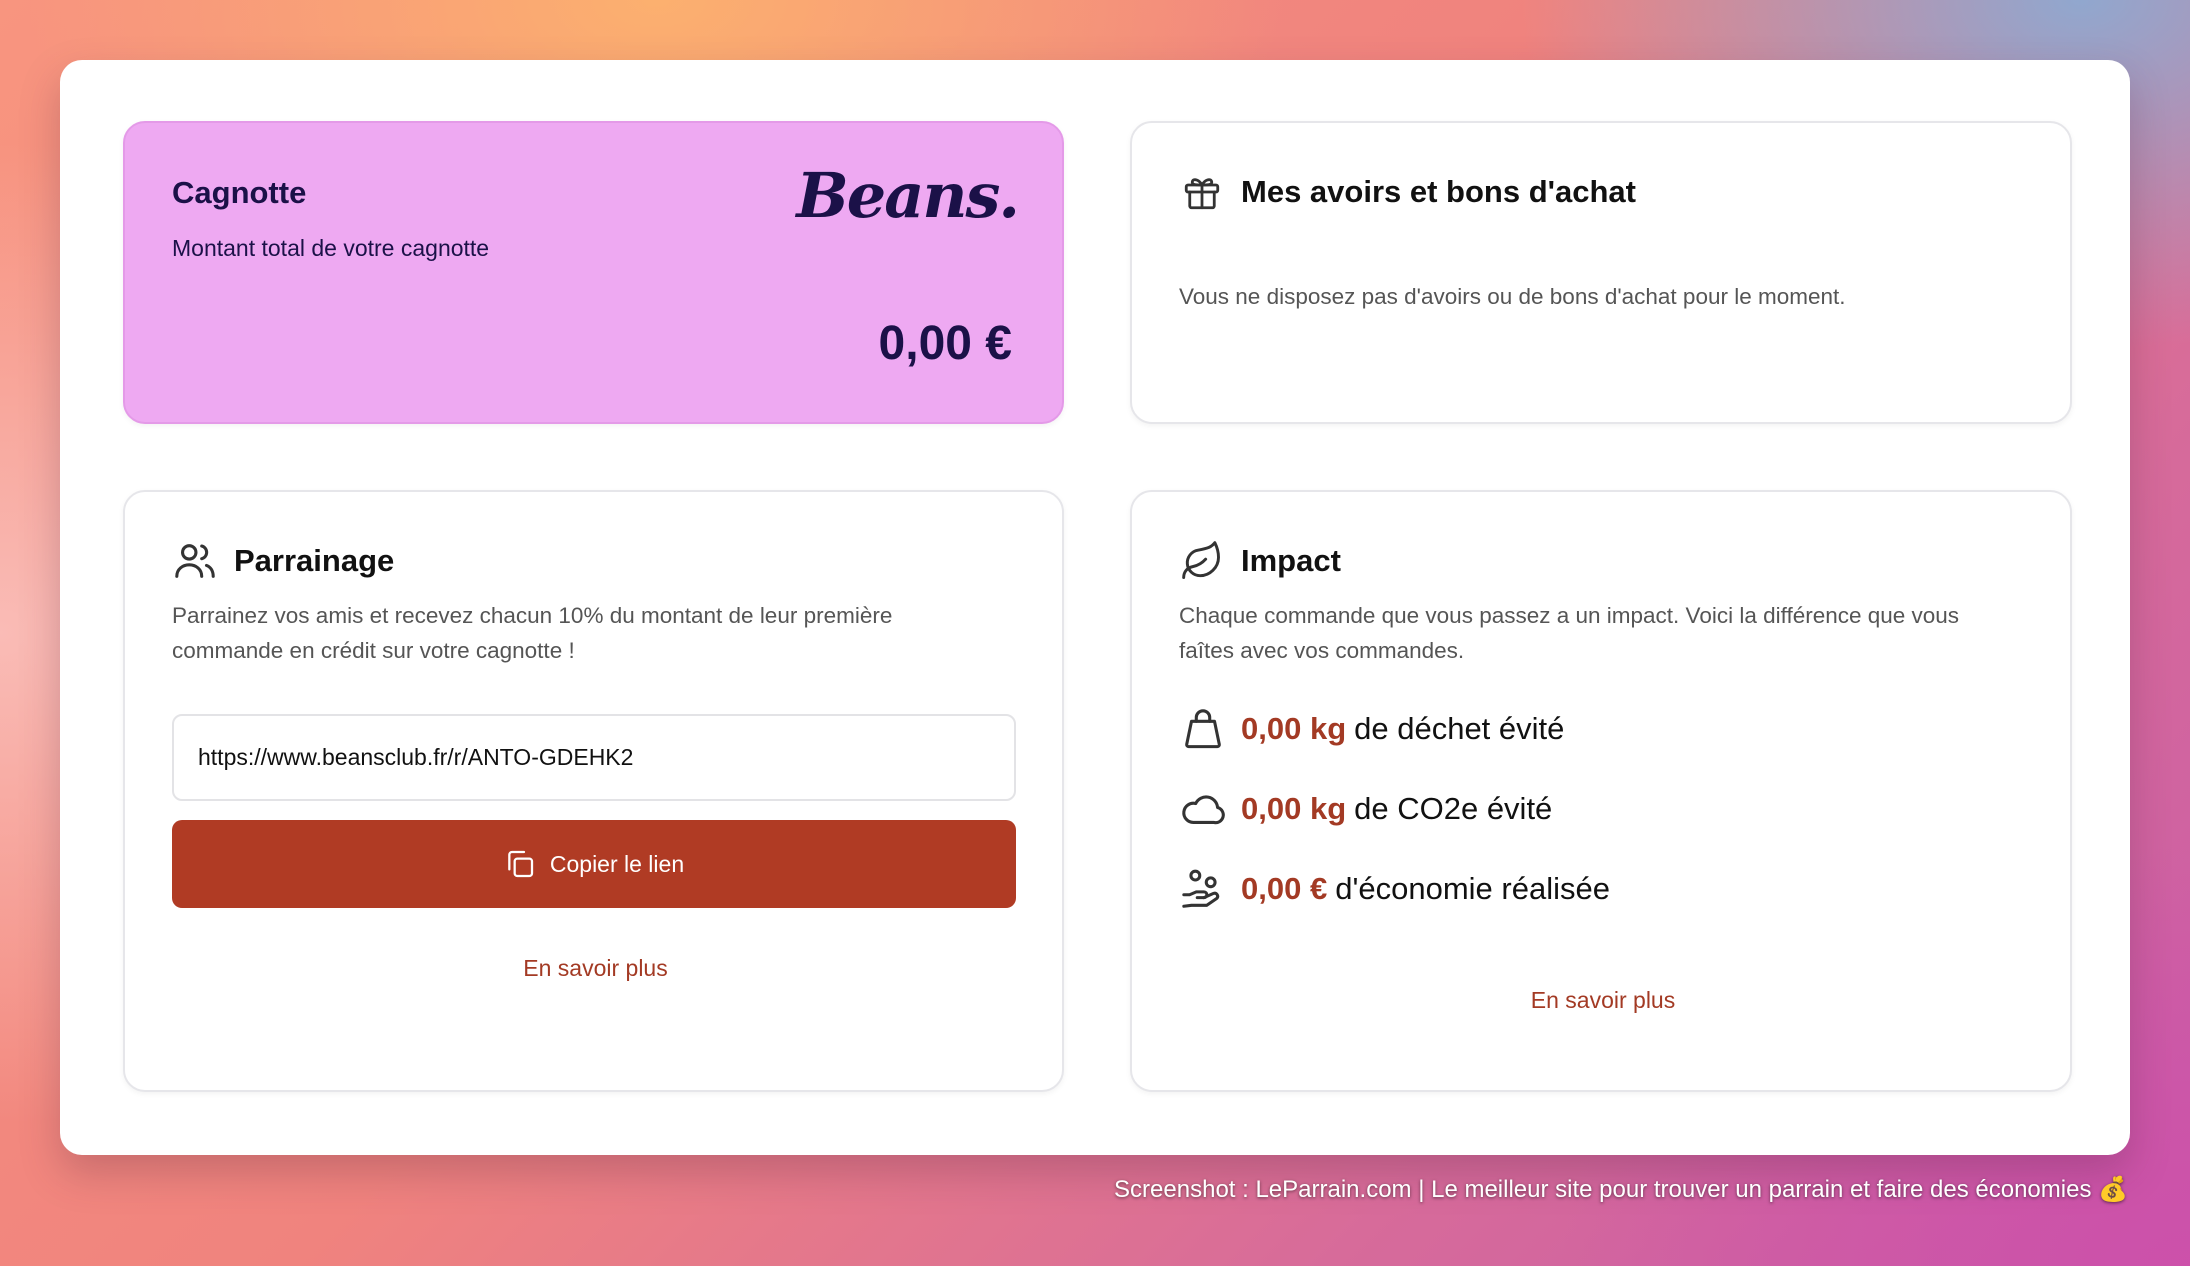 The image size is (2190, 1266). I want to click on impact-title: Impact, so click(1291, 560).